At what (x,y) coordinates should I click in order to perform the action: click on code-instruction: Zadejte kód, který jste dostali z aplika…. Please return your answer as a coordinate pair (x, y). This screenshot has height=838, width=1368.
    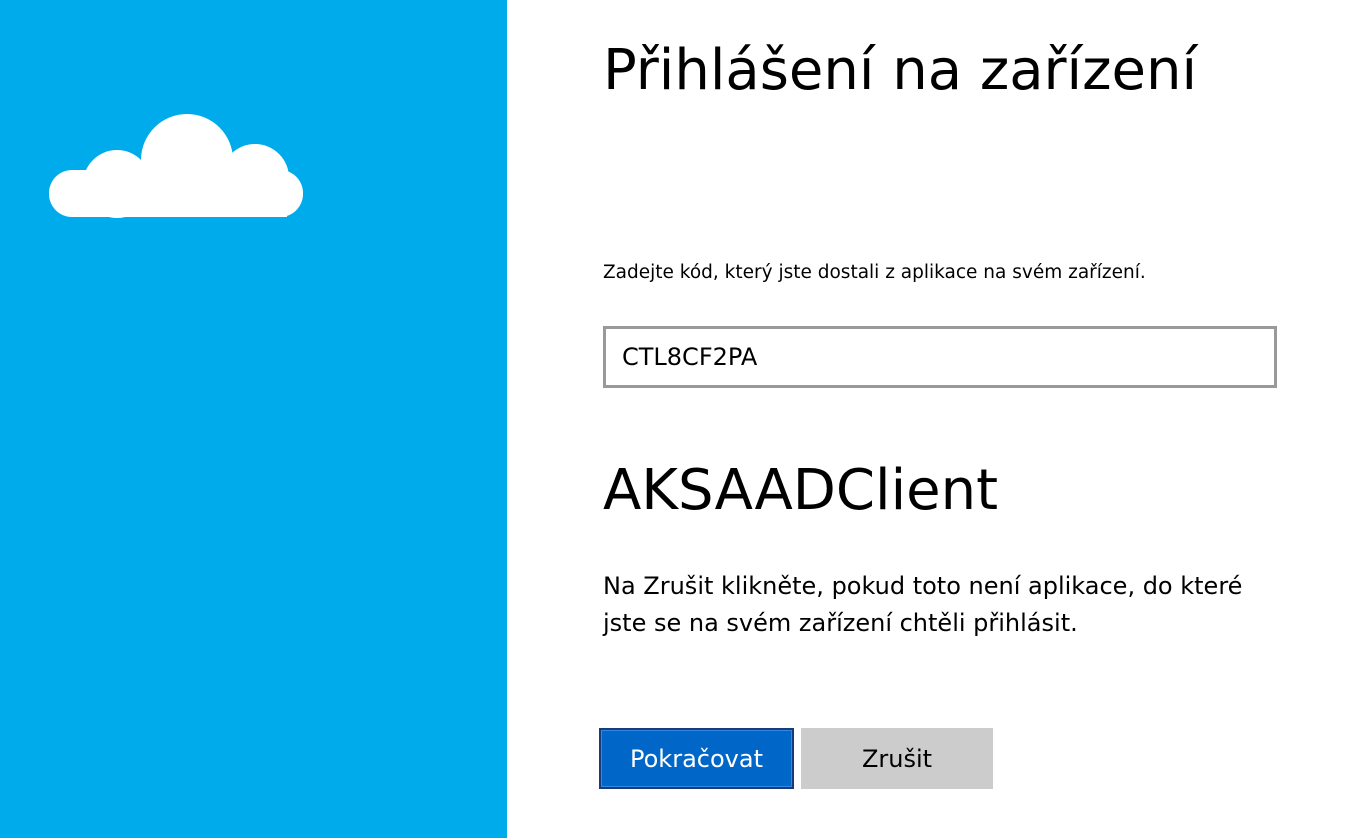
    Looking at the image, I should click on (874, 272).